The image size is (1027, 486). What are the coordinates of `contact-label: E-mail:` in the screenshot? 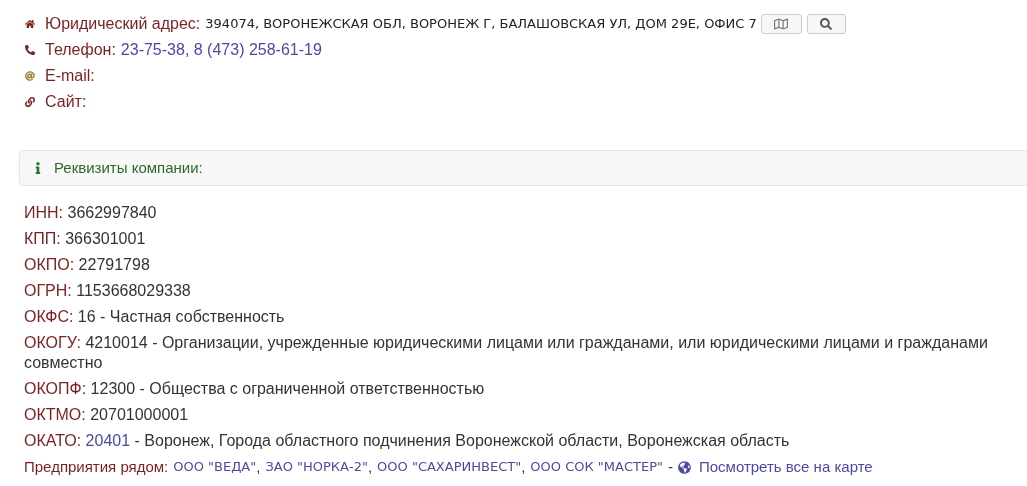 It's located at (70, 76).